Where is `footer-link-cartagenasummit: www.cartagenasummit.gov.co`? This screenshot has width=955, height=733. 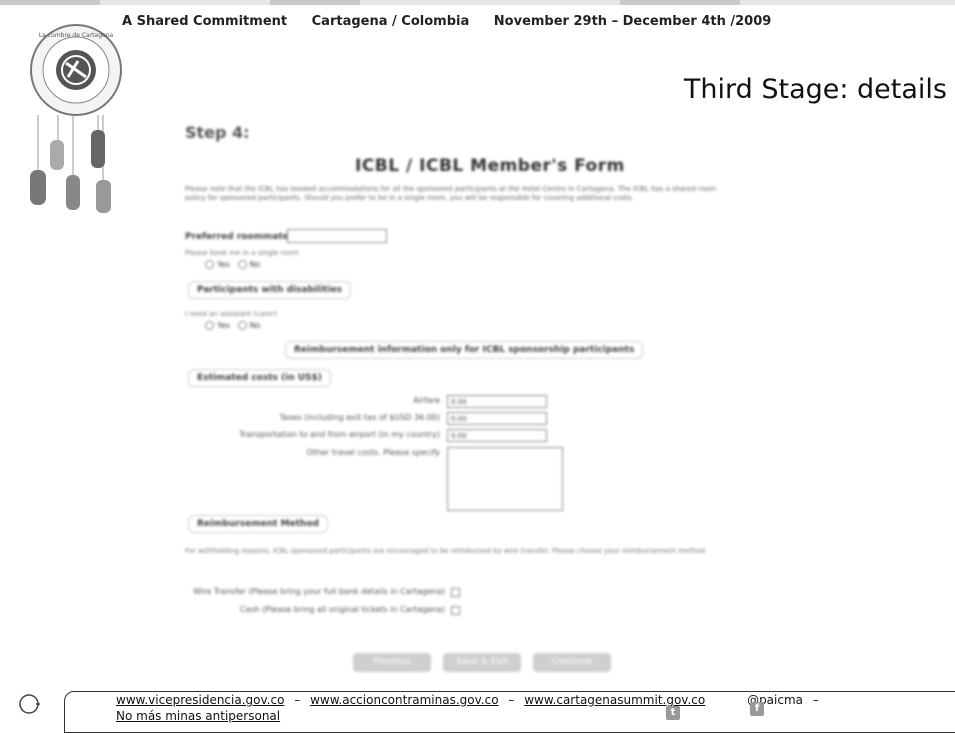 footer-link-cartagenasummit: www.cartagenasummit.gov.co is located at coordinates (614, 700).